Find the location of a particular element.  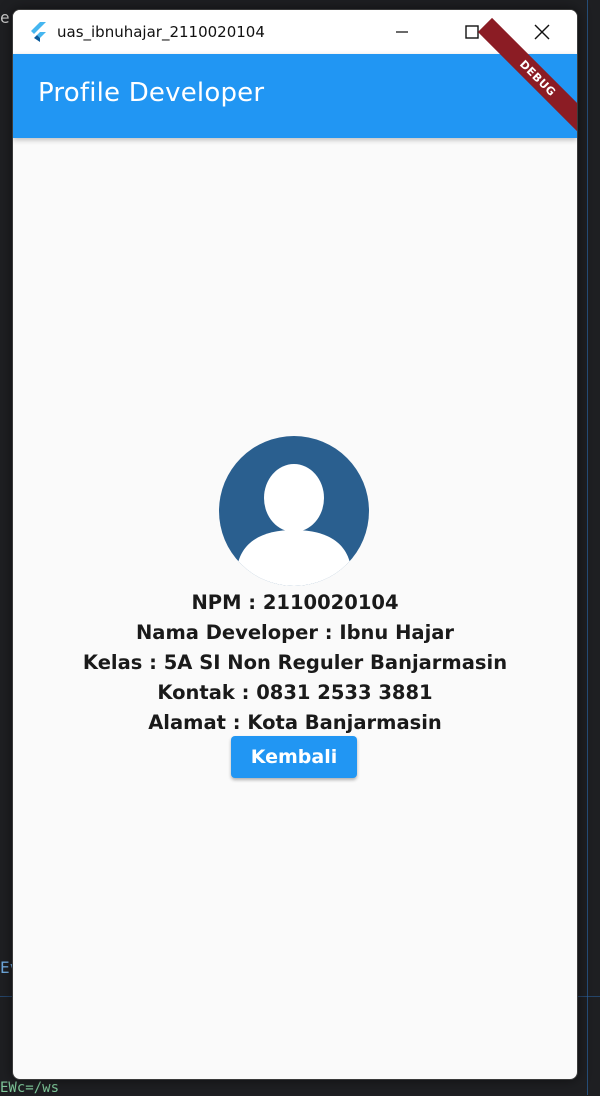

contact-text: Kontak : 0831 2533 3881 is located at coordinates (295, 692).